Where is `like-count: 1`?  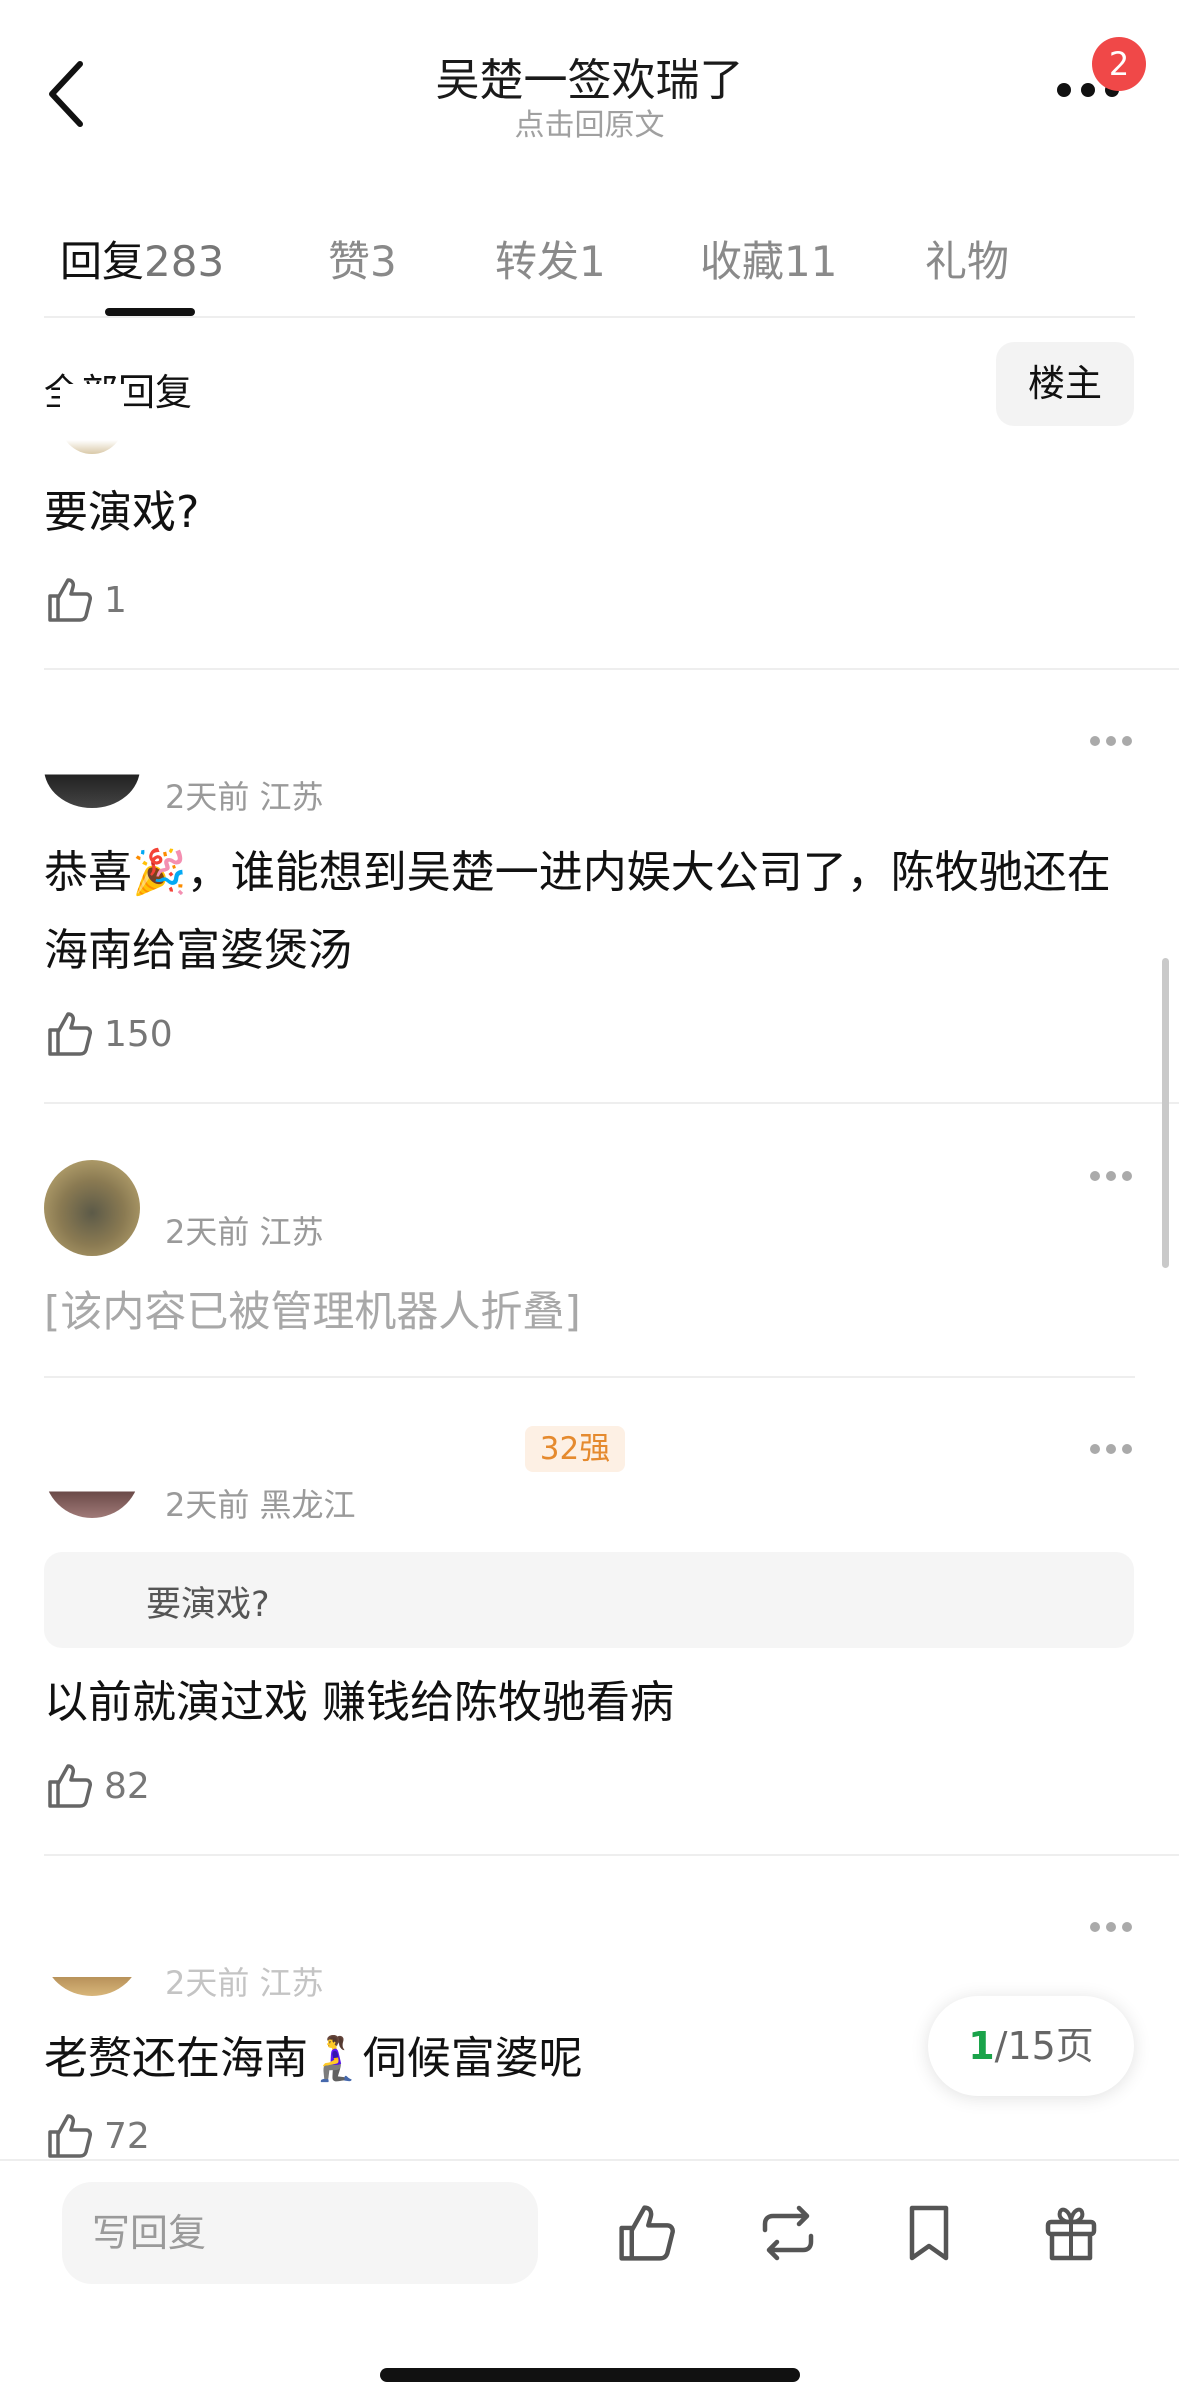
like-count: 1 is located at coordinates (115, 600).